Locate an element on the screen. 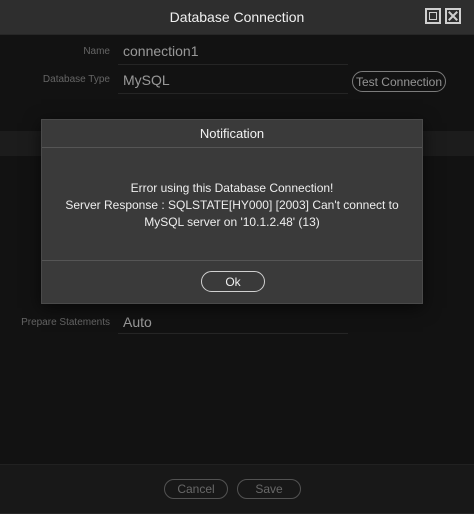  dialog-message-line: MySQL server on '10.1.2.48' (13) is located at coordinates (232, 222).